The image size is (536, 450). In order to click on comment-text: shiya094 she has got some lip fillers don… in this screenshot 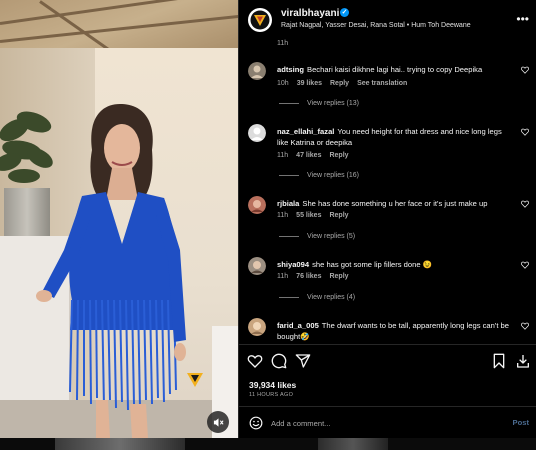, I will do `click(396, 264)`.